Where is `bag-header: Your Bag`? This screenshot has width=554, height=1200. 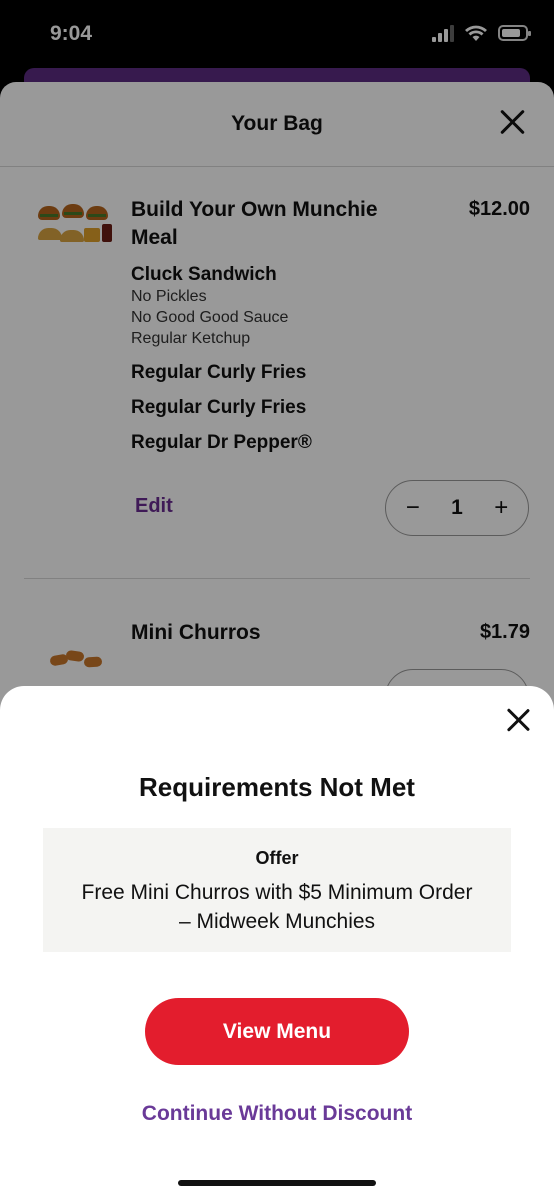
bag-header: Your Bag is located at coordinates (277, 124).